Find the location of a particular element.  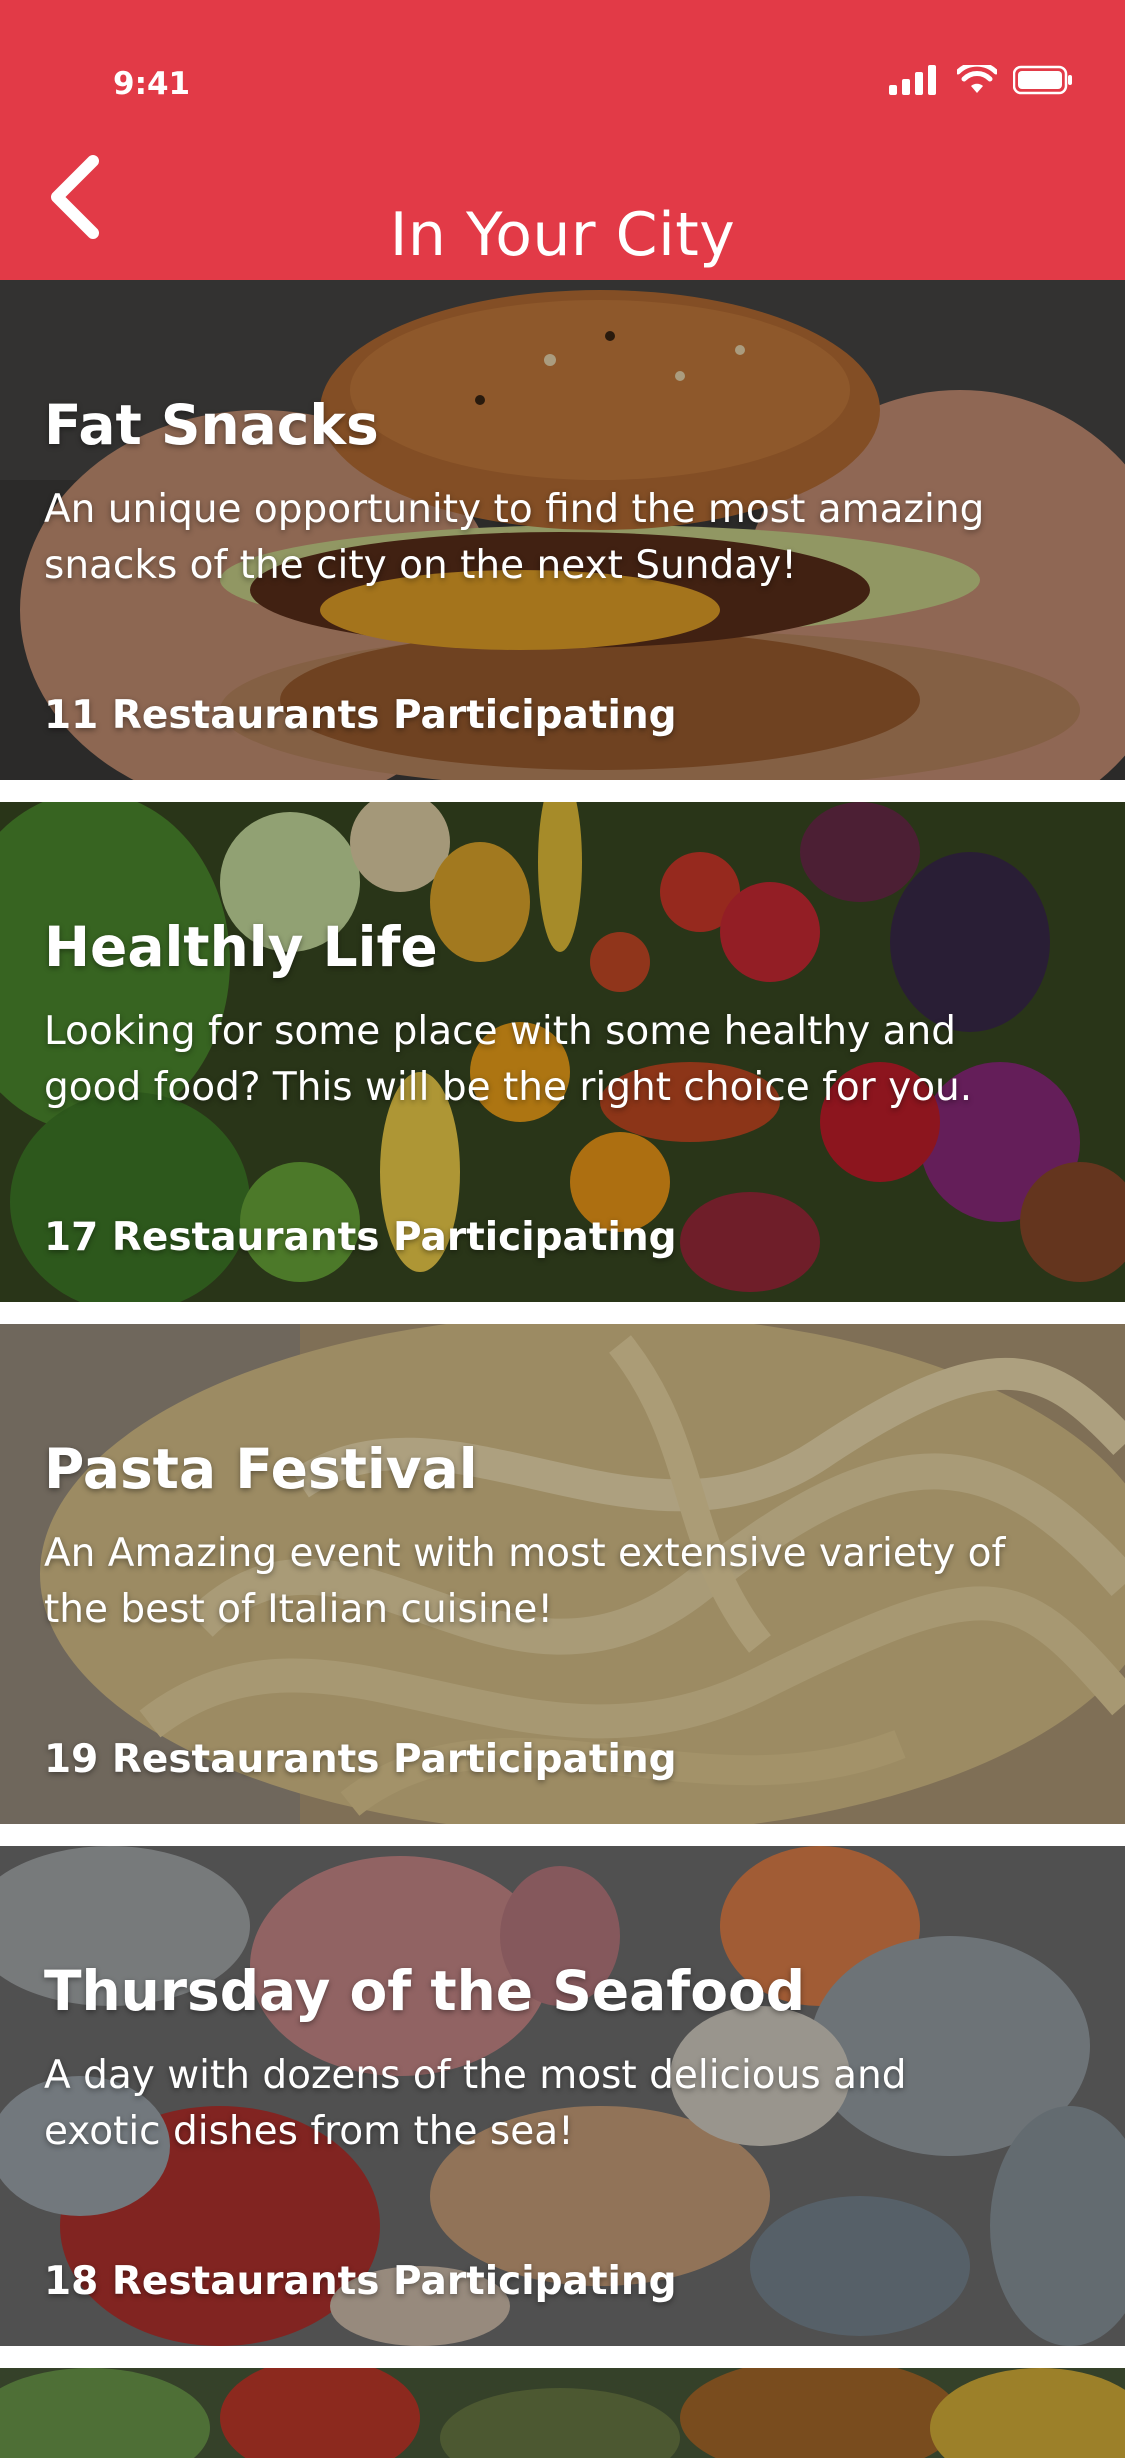

navbar: In Your City is located at coordinates (562, 206).